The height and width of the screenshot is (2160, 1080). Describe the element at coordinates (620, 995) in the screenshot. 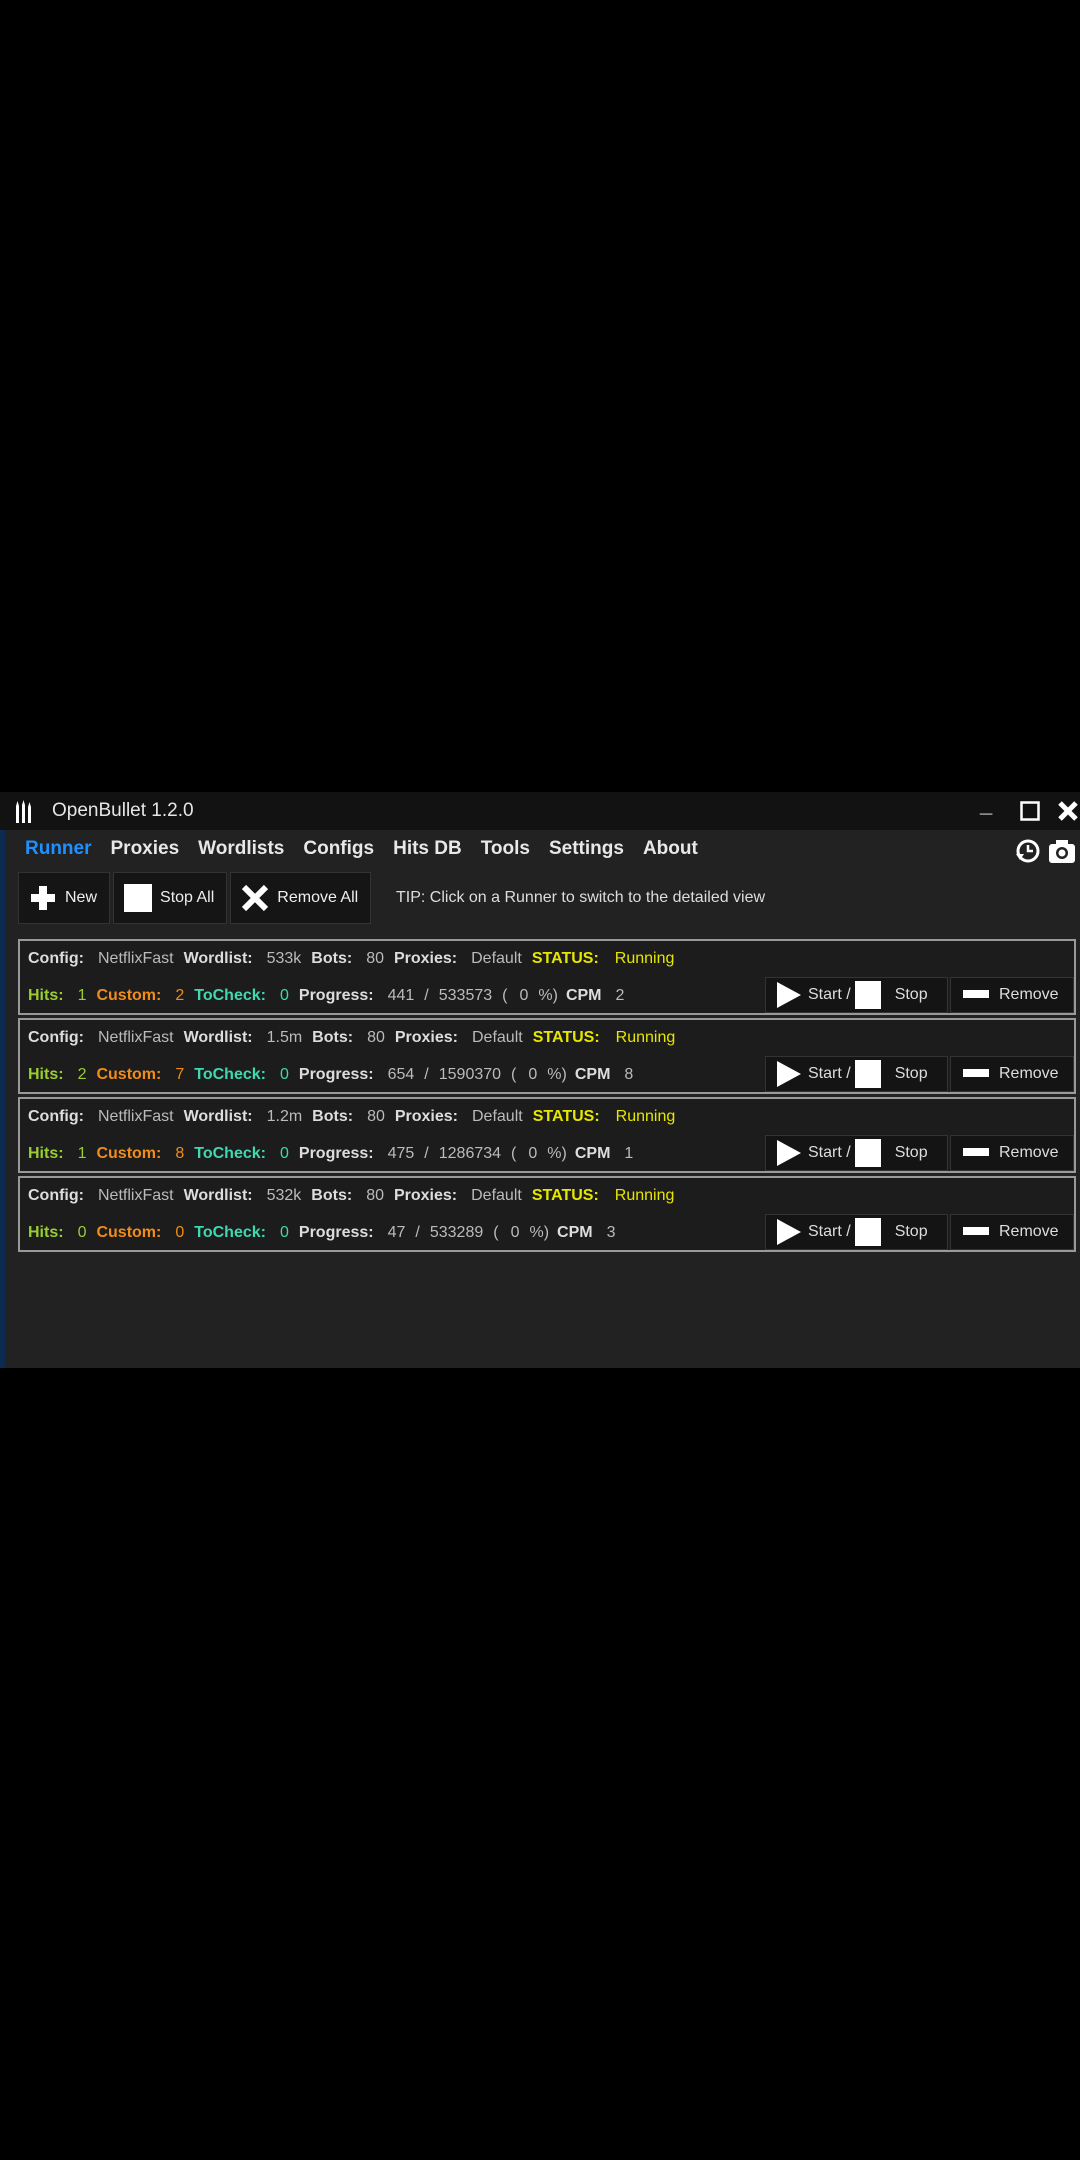

I see `cpm-value: 2` at that location.